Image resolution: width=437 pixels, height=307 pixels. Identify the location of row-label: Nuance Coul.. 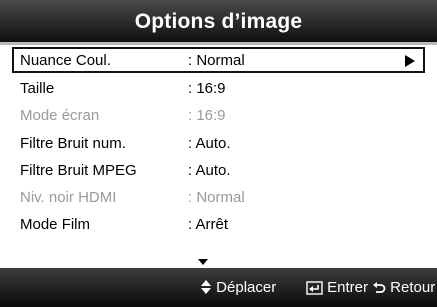
(65, 60).